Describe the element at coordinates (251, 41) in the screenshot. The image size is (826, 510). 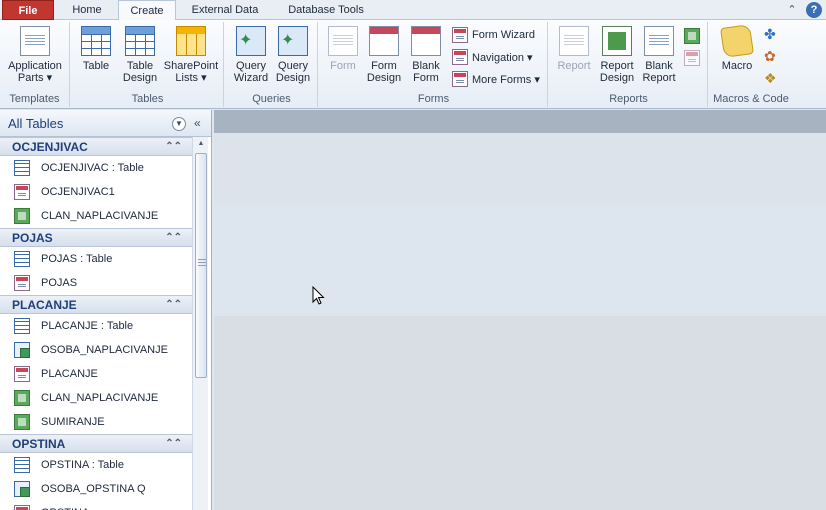
I see `query-wizard-icon` at that location.